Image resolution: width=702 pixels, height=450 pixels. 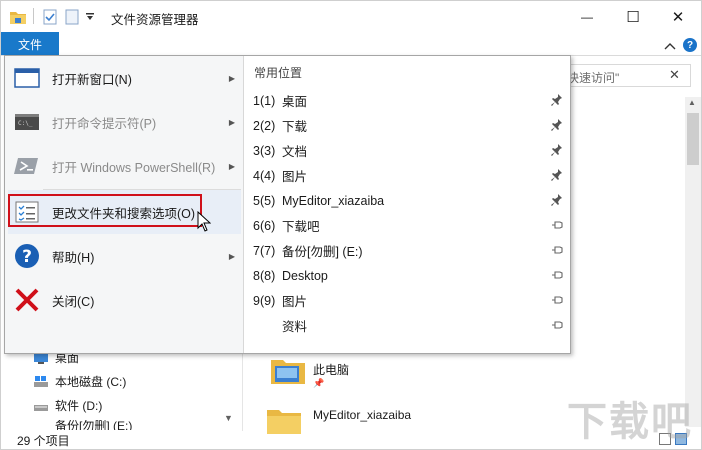 What do you see at coordinates (30, 44) in the screenshot?
I see `tab-file: 文件` at bounding box center [30, 44].